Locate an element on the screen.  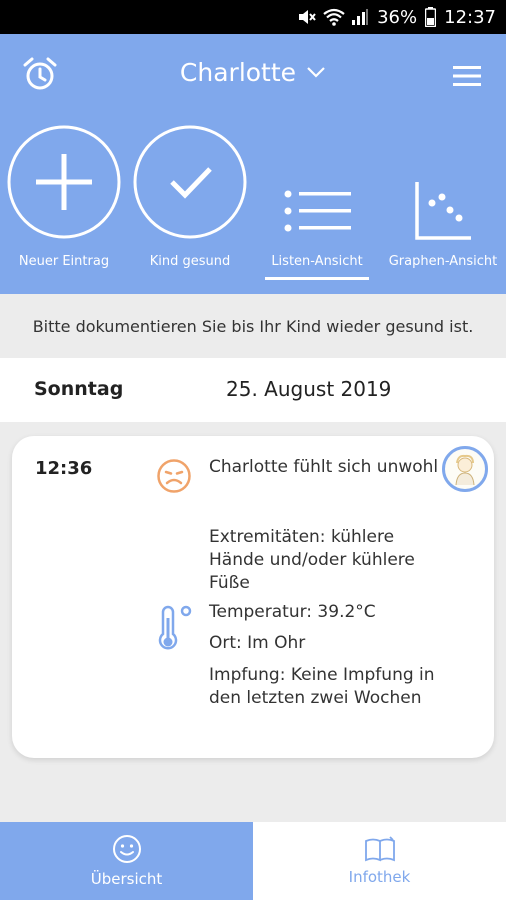
battery-icon is located at coordinates (431, 17).